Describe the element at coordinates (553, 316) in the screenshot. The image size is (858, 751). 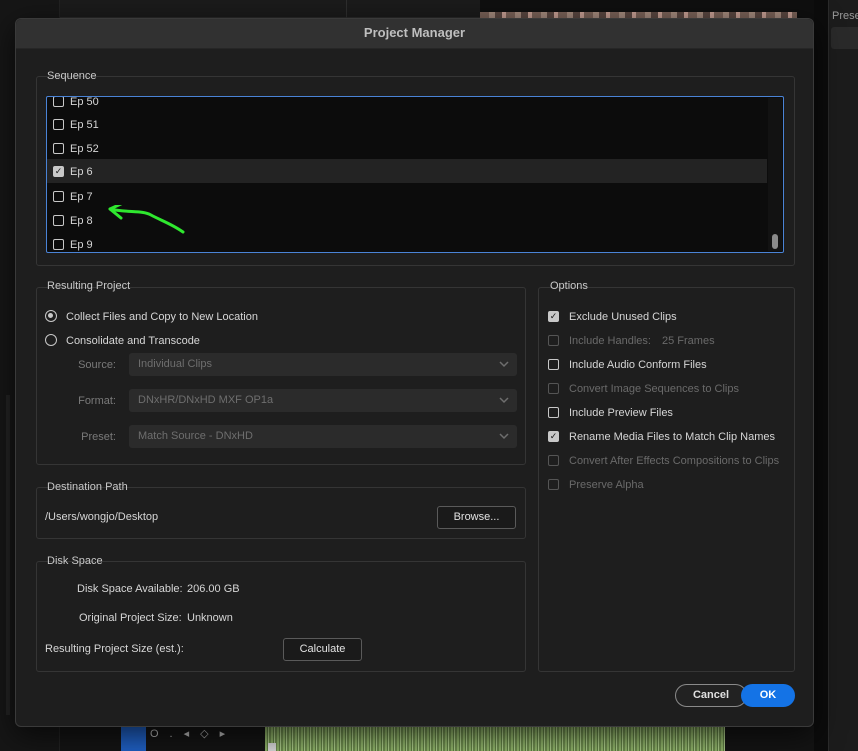
I see `exclude-unused-checkbox: ✓` at that location.